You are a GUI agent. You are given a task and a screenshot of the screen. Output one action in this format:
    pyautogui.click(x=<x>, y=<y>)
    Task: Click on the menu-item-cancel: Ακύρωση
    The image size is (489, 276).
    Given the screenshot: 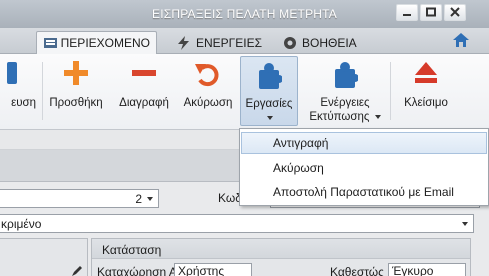 What is the action you would take?
    pyautogui.click(x=364, y=168)
    